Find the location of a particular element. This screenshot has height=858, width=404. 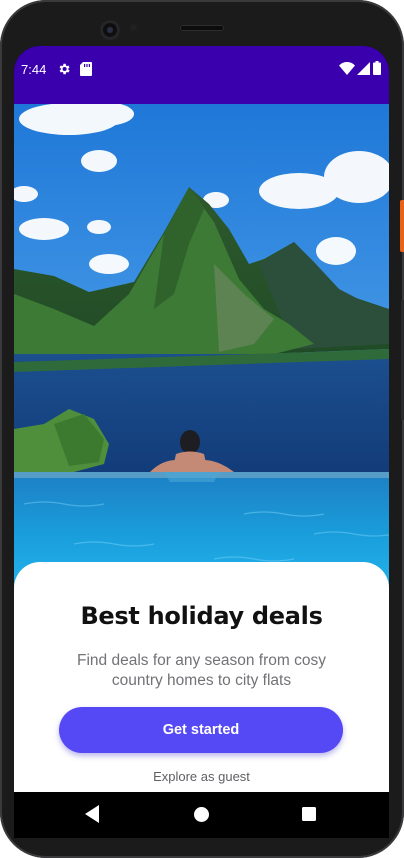

front-camera is located at coordinates (110, 30).